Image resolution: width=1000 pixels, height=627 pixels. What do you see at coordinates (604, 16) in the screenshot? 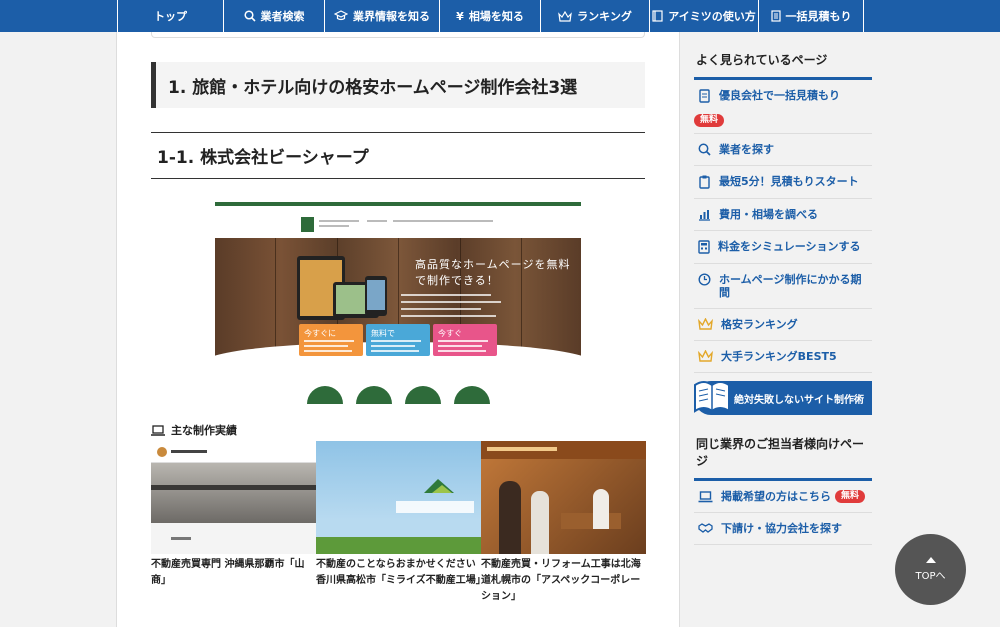
I see `nav-ranking-label: ランキング` at bounding box center [604, 16].